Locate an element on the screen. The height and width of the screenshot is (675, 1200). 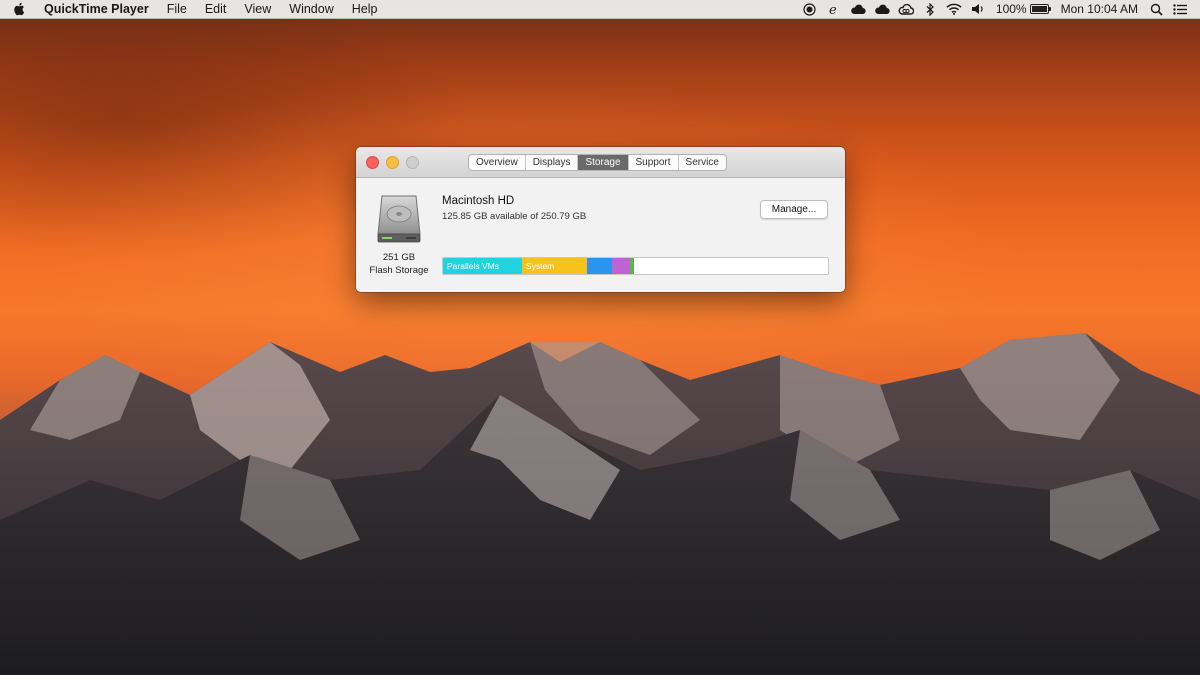
wifi-icon is located at coordinates (954, 9).